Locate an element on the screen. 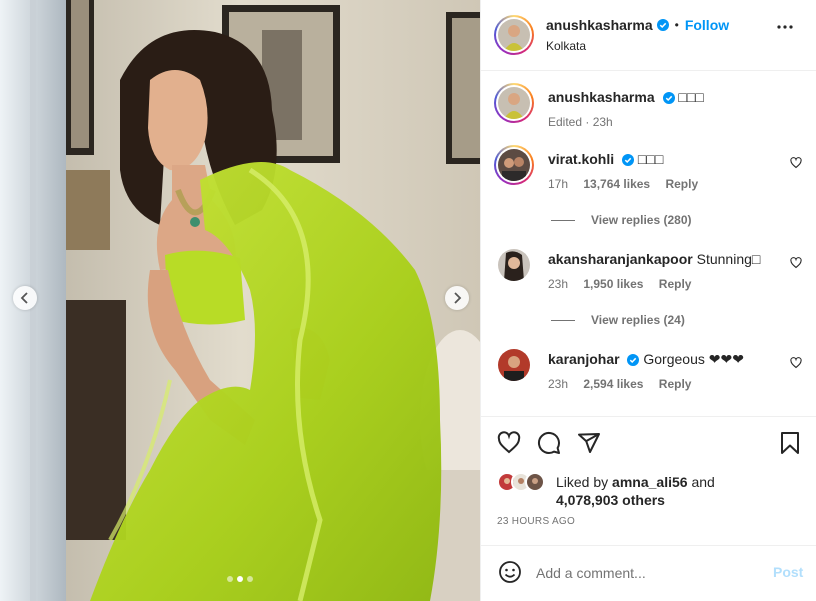 The width and height of the screenshot is (816, 601). liked-by-user: amna_ali56 is located at coordinates (650, 482).